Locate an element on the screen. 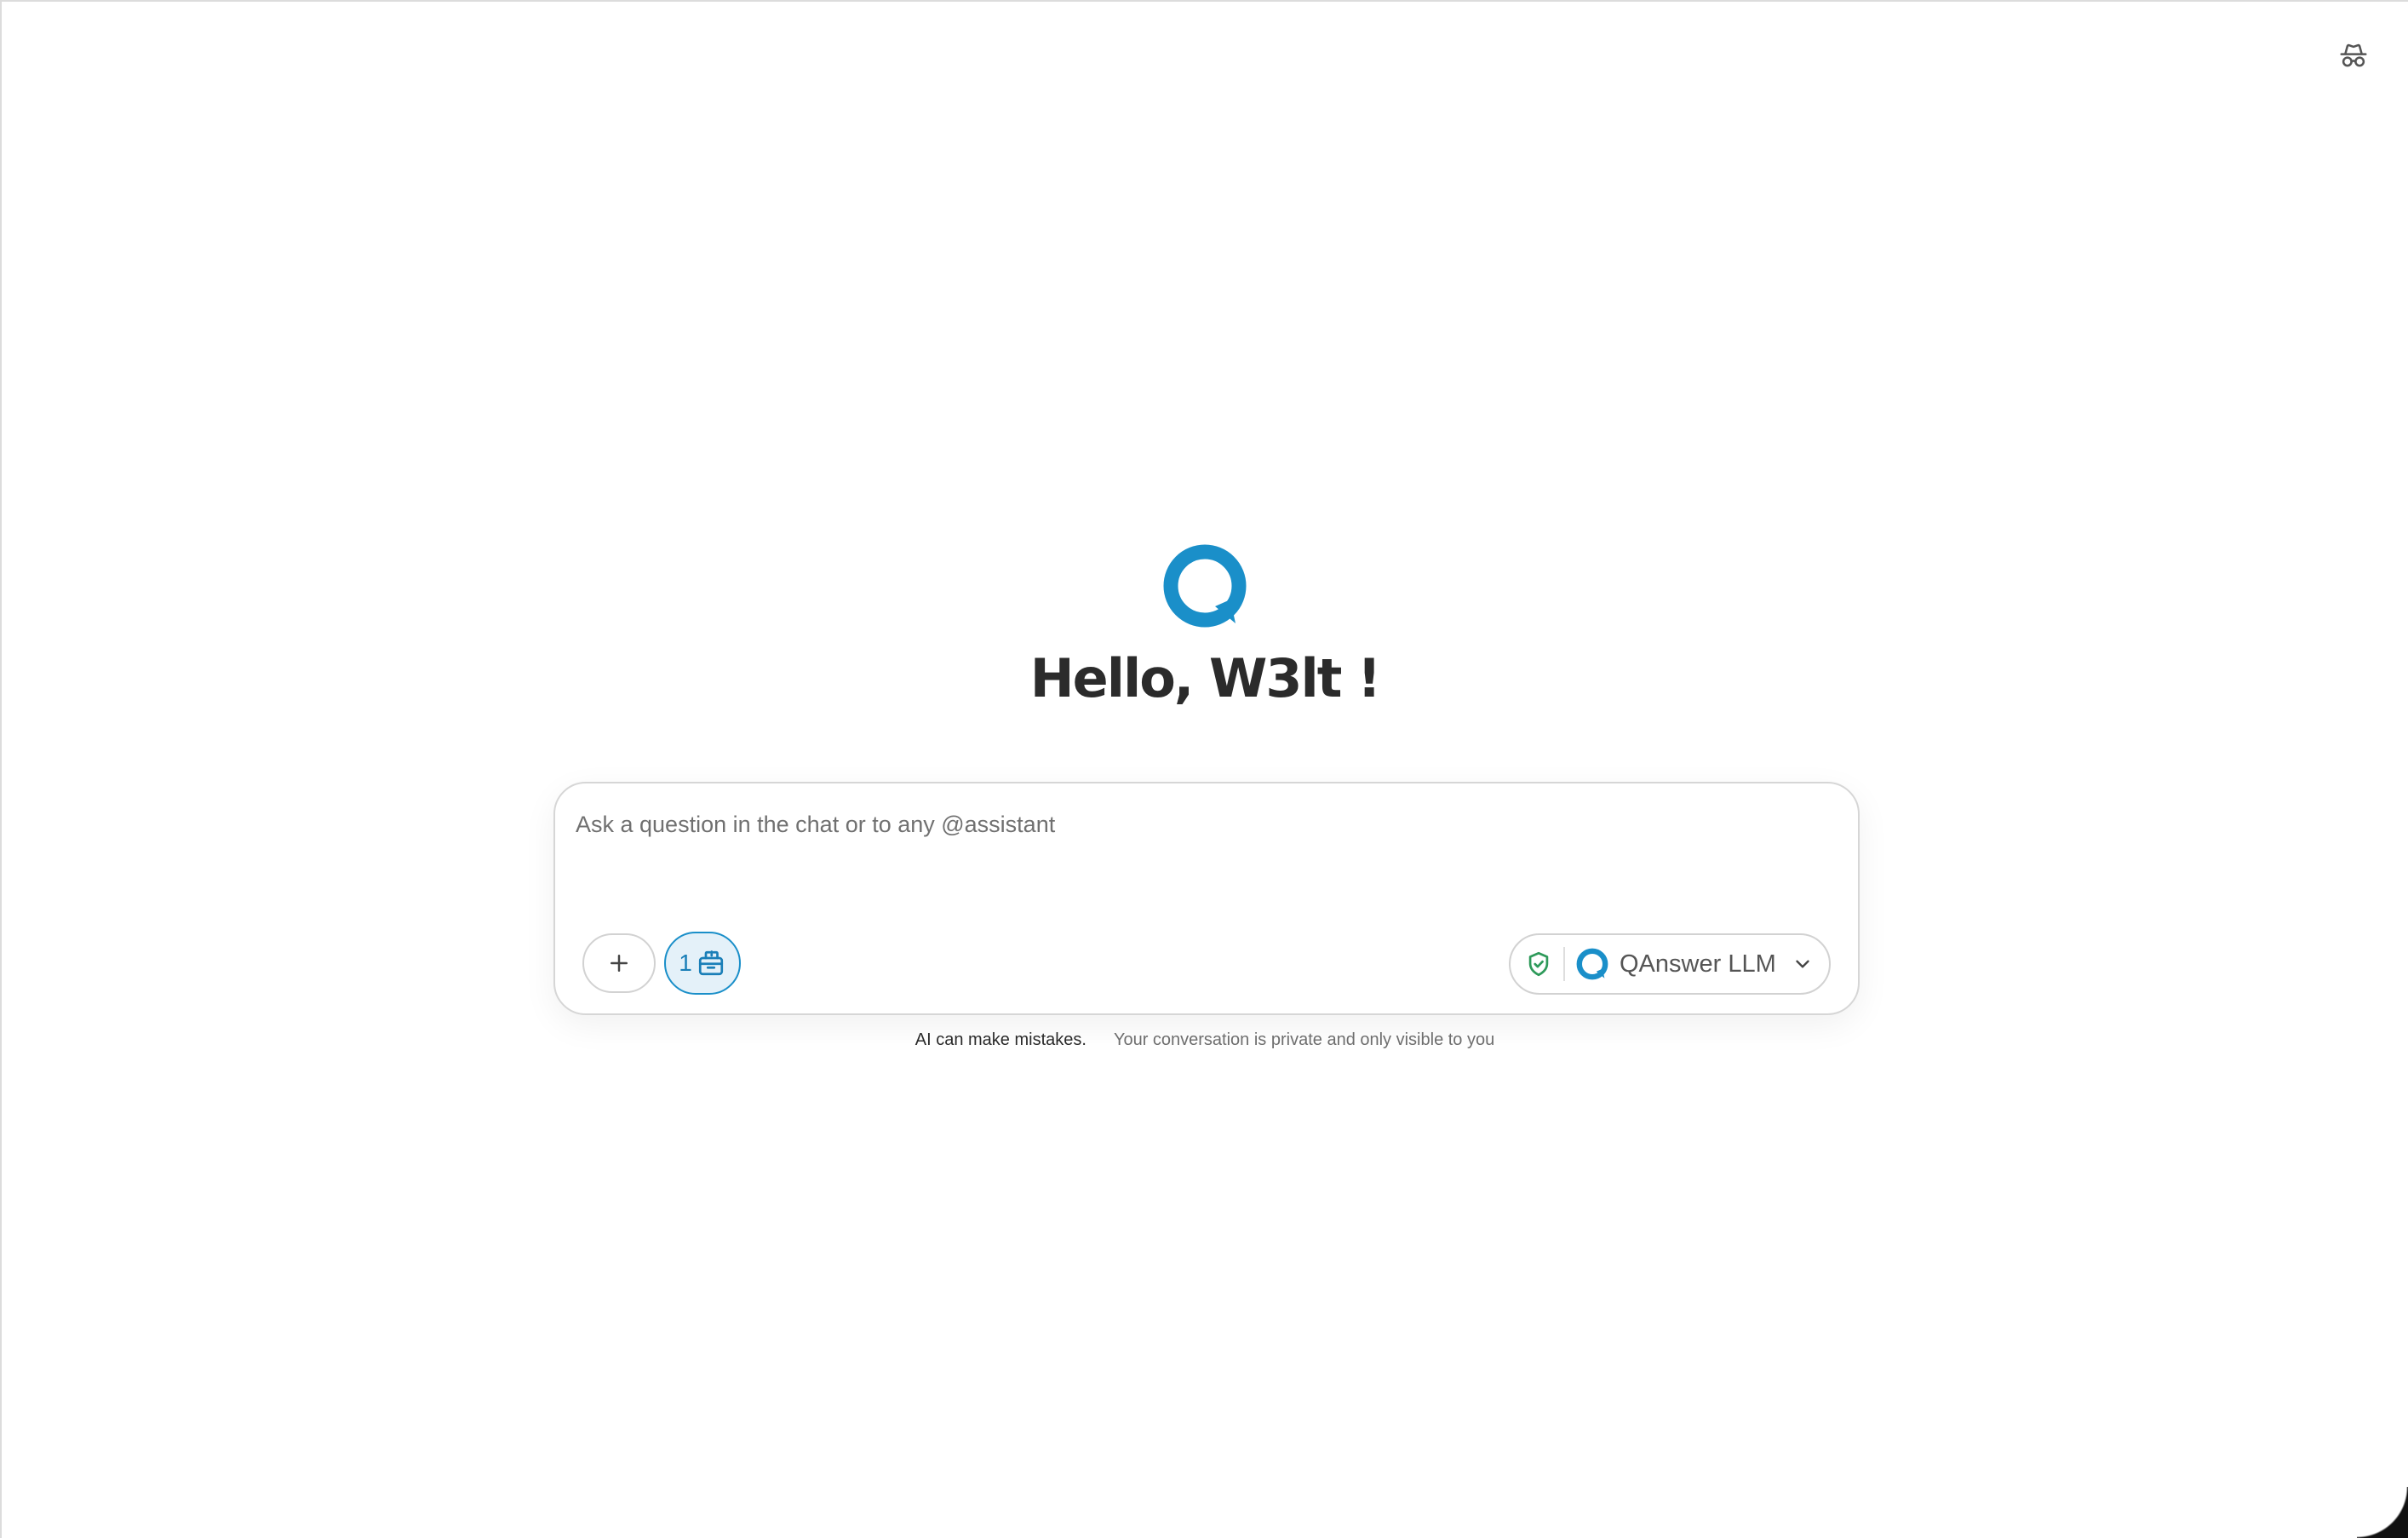  chat-composer: 1 QAnswer LLM is located at coordinates (1207, 898).